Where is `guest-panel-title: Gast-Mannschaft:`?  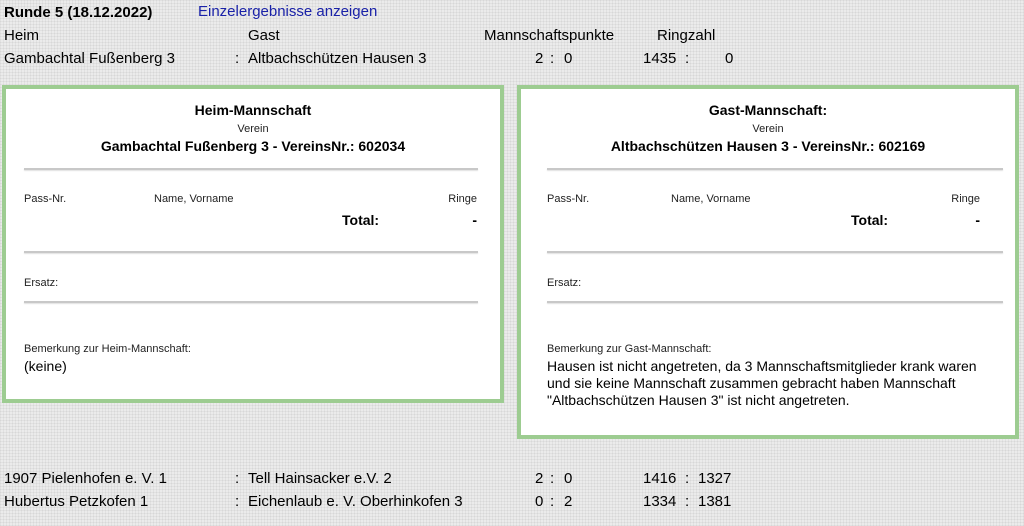 guest-panel-title: Gast-Mannschaft: is located at coordinates (768, 110).